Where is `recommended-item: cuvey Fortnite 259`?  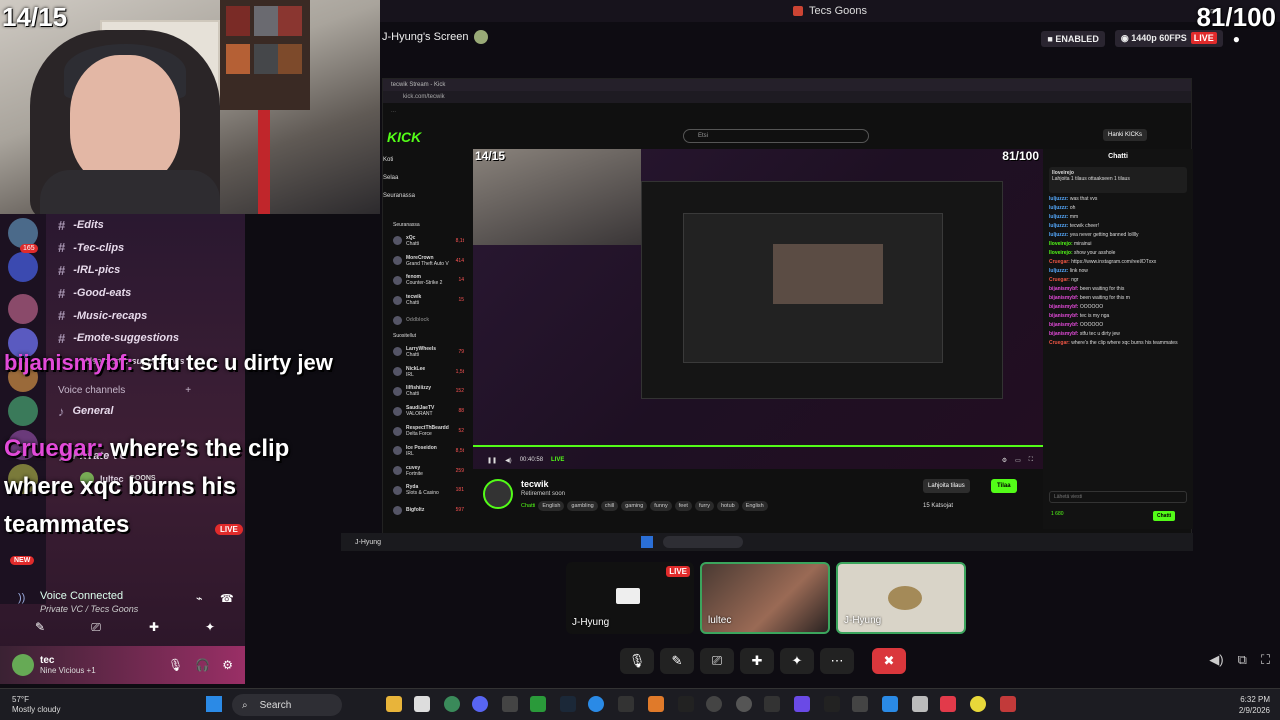
recommended-item: cuvey Fortnite 259 is located at coordinates (415, 471).